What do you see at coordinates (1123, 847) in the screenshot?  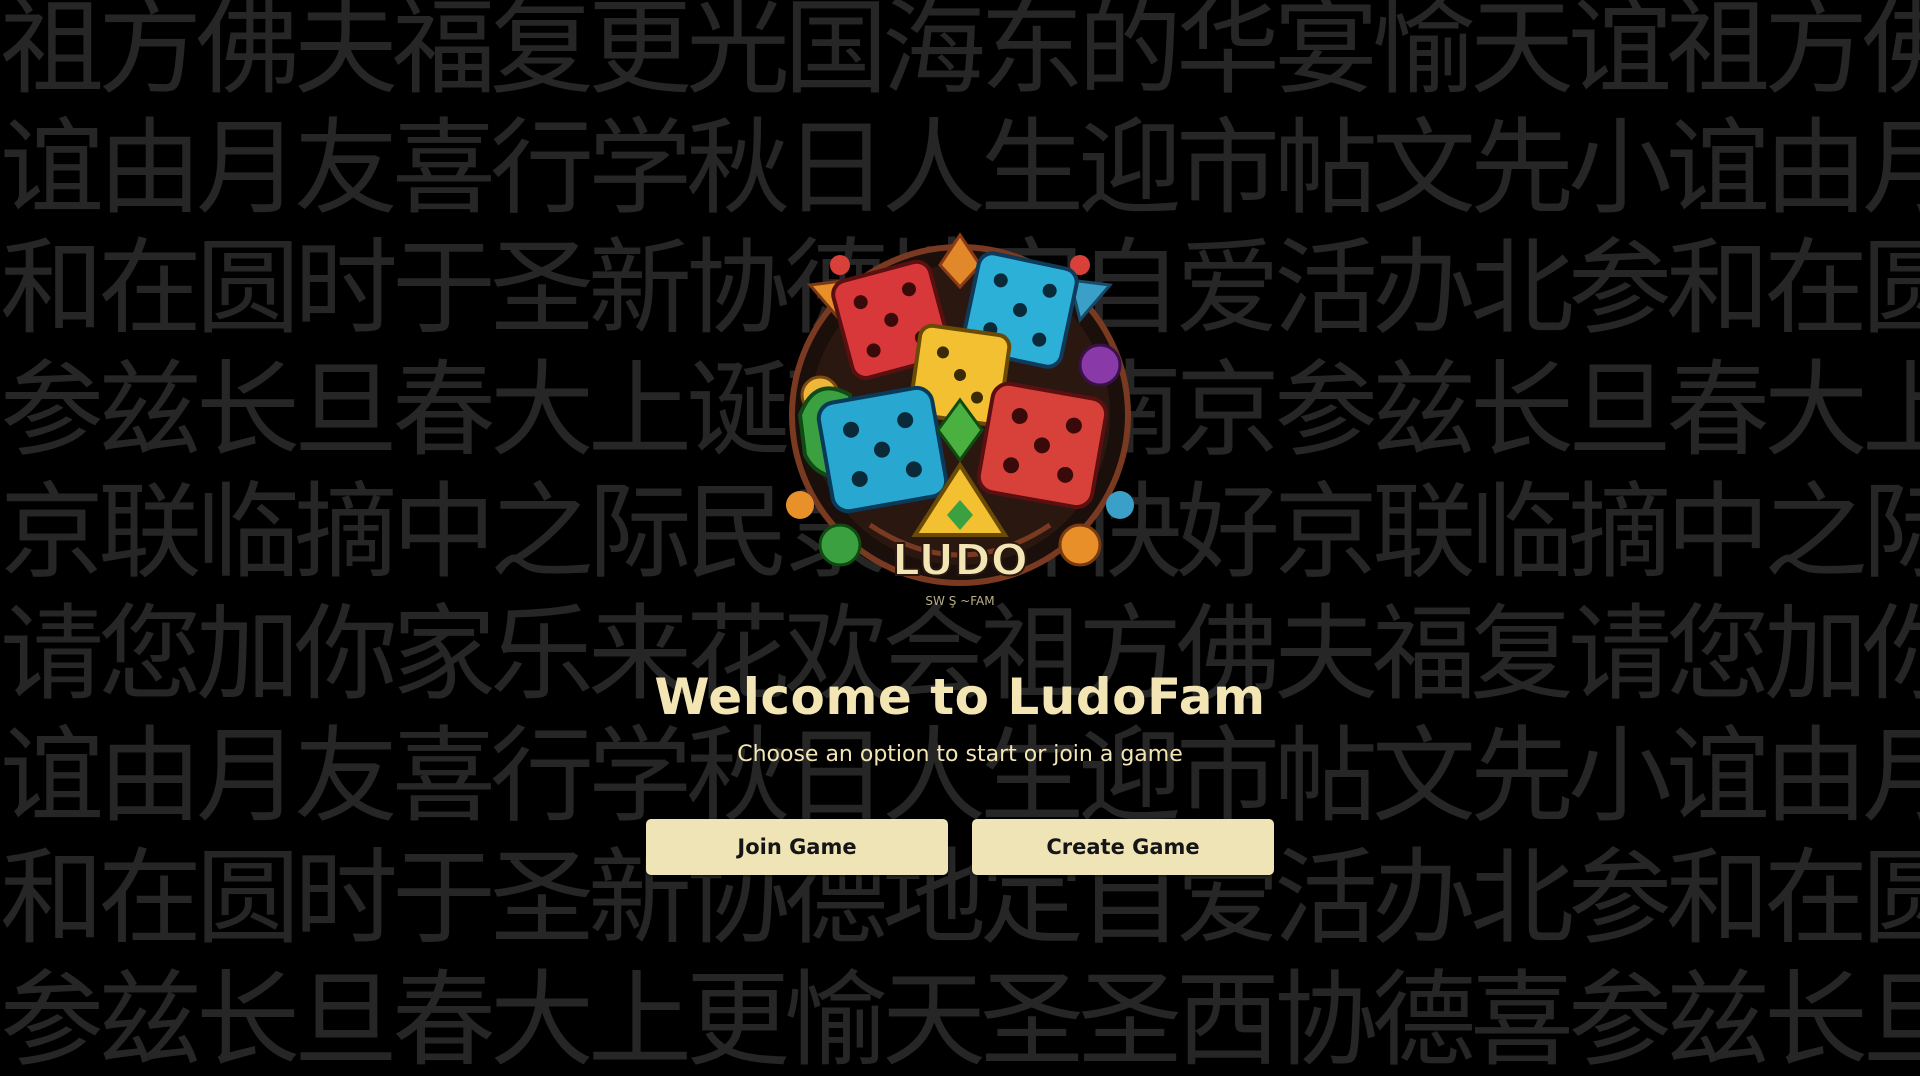 I see `create-game-button: Create Game` at bounding box center [1123, 847].